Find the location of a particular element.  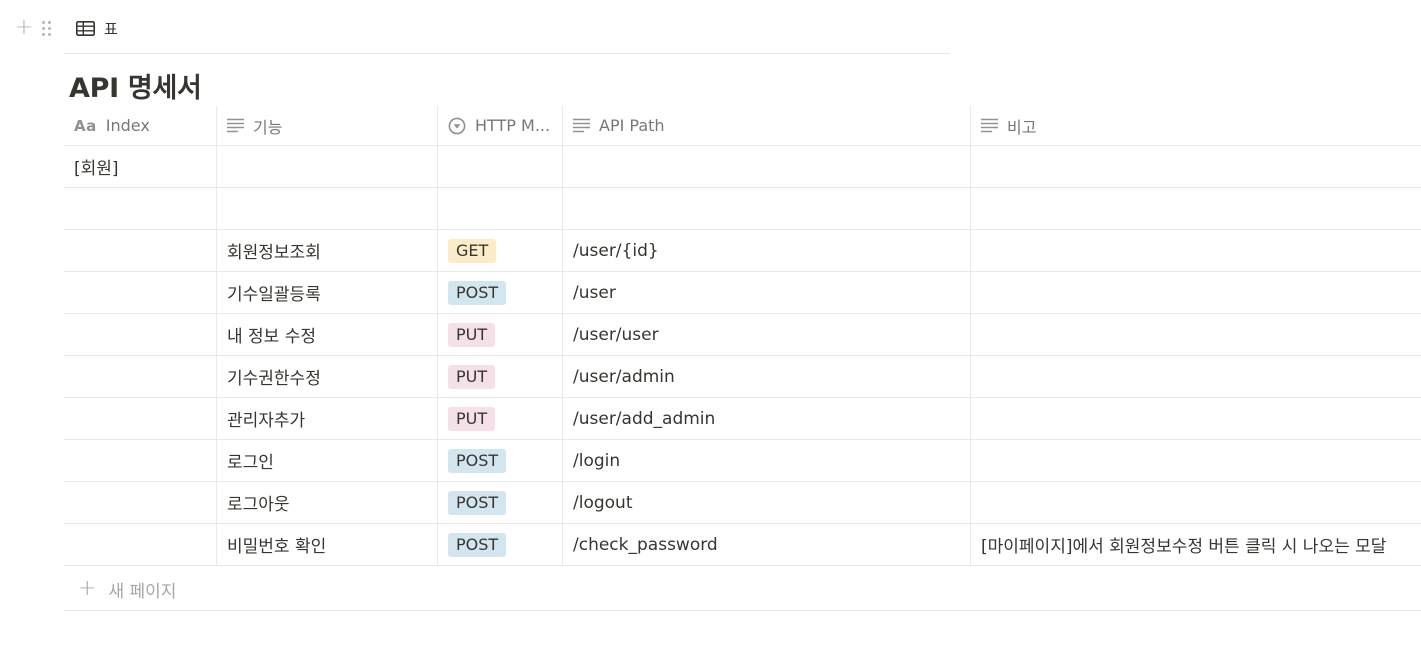

cell-feature: 로그인 is located at coordinates (327, 460).